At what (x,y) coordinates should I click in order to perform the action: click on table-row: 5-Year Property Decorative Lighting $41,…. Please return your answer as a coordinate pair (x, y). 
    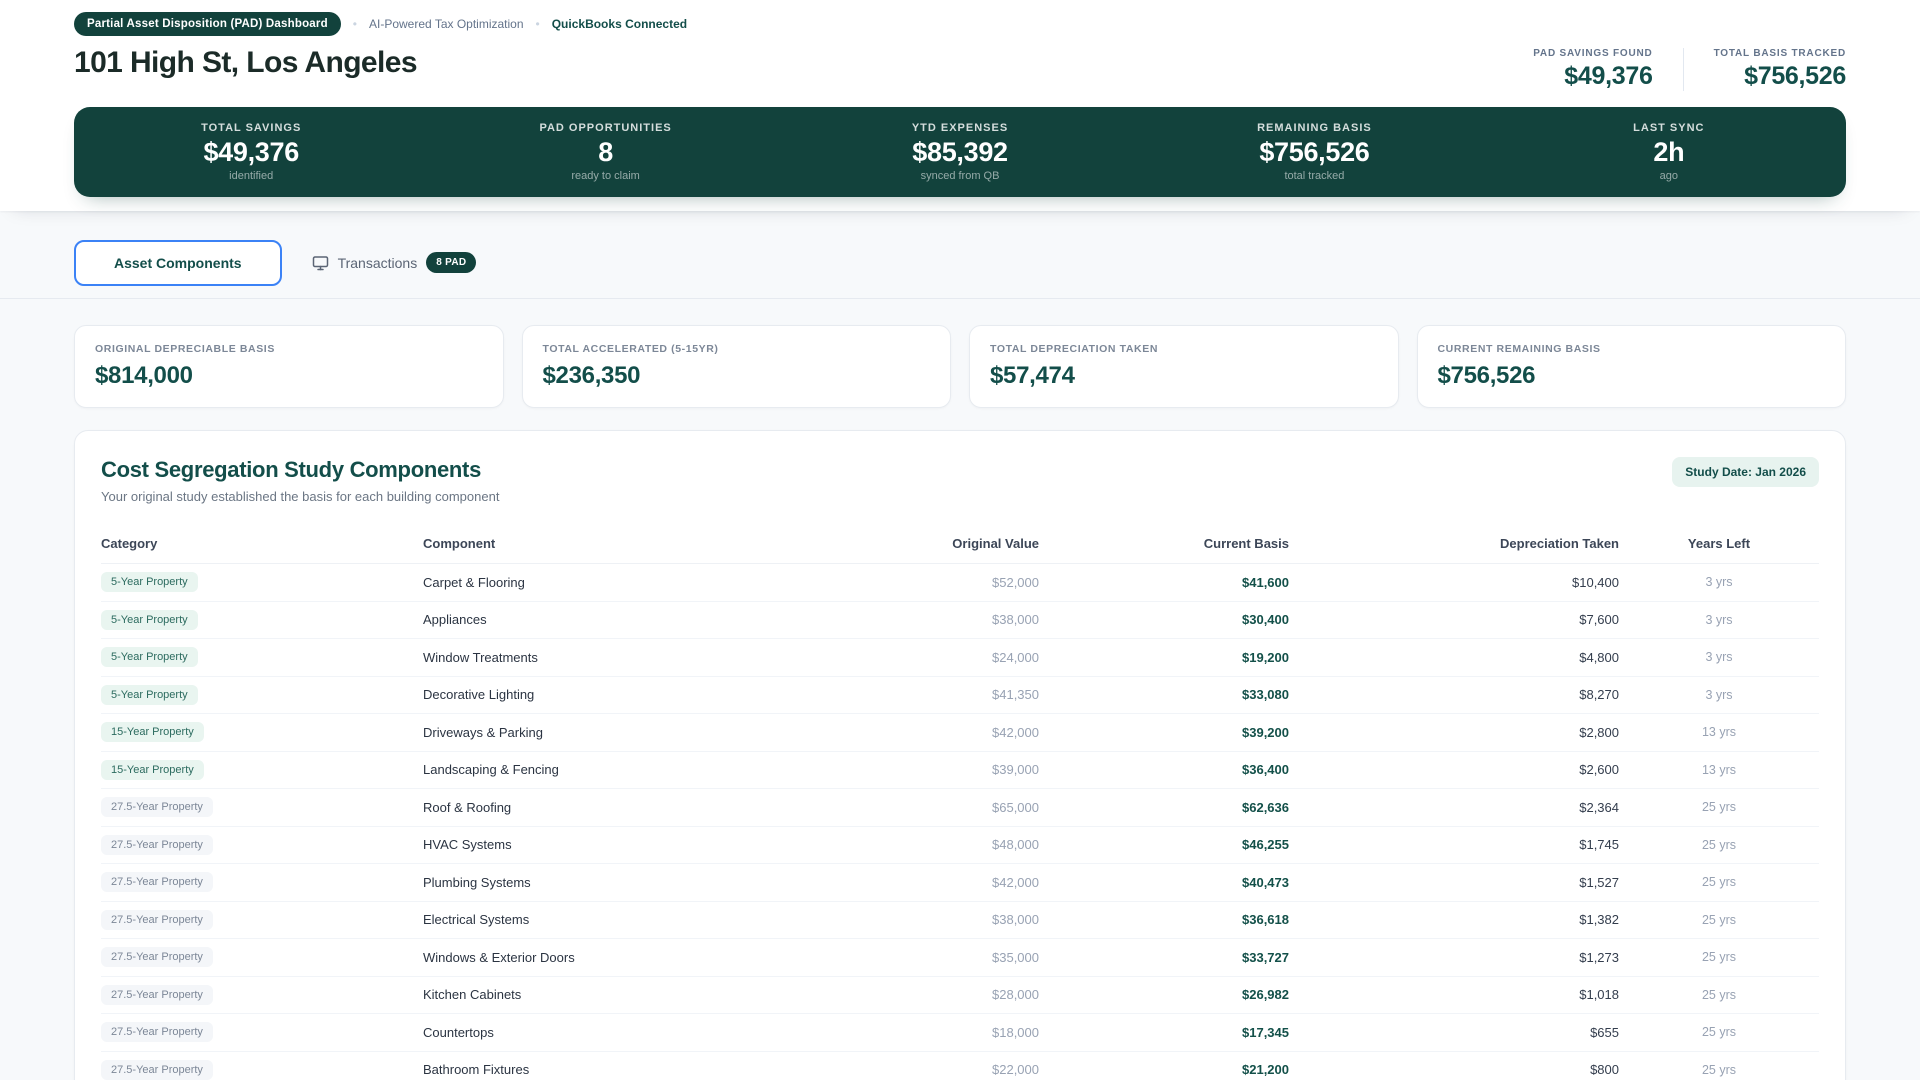
    Looking at the image, I should click on (960, 695).